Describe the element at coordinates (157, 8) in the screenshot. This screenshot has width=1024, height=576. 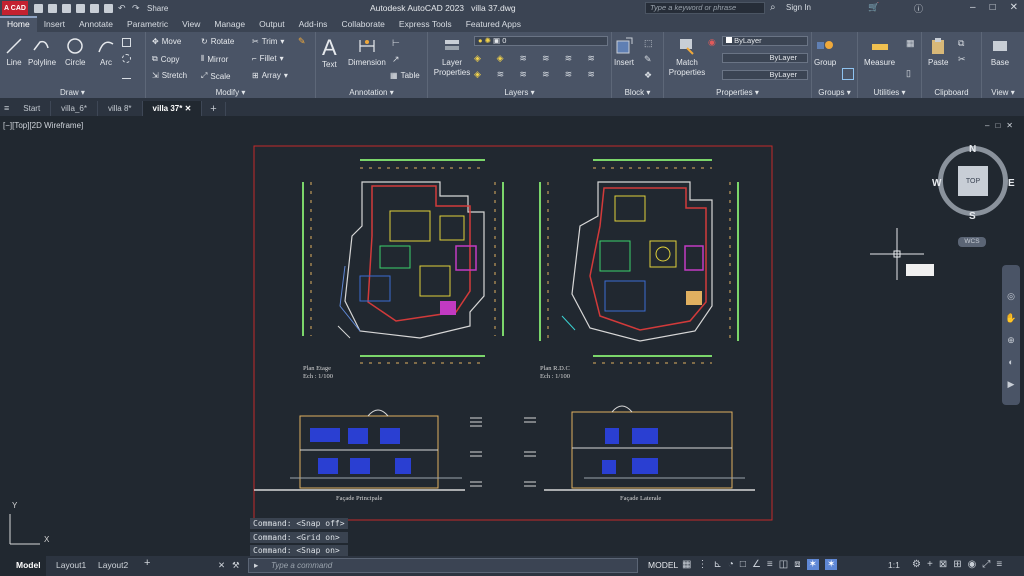
I see `share-button: Share` at that location.